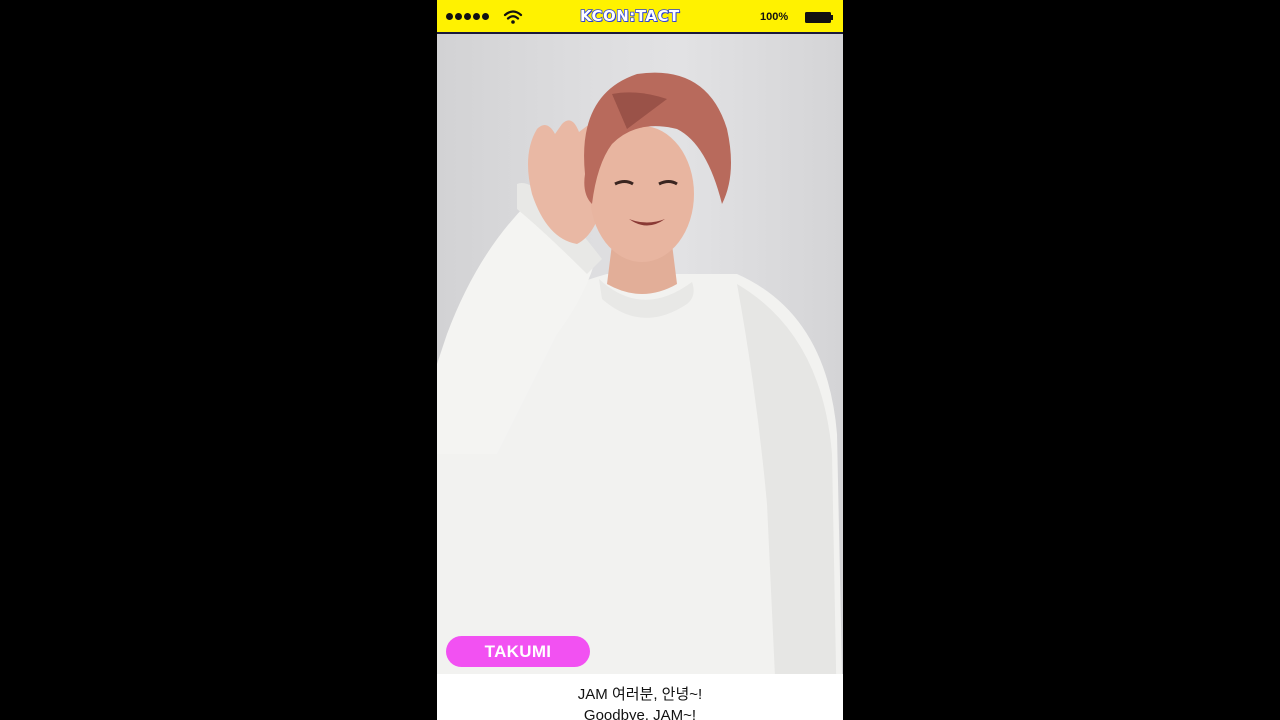  Describe the element at coordinates (629, 16) in the screenshot. I see `brand-logo: KCON:TACT` at that location.